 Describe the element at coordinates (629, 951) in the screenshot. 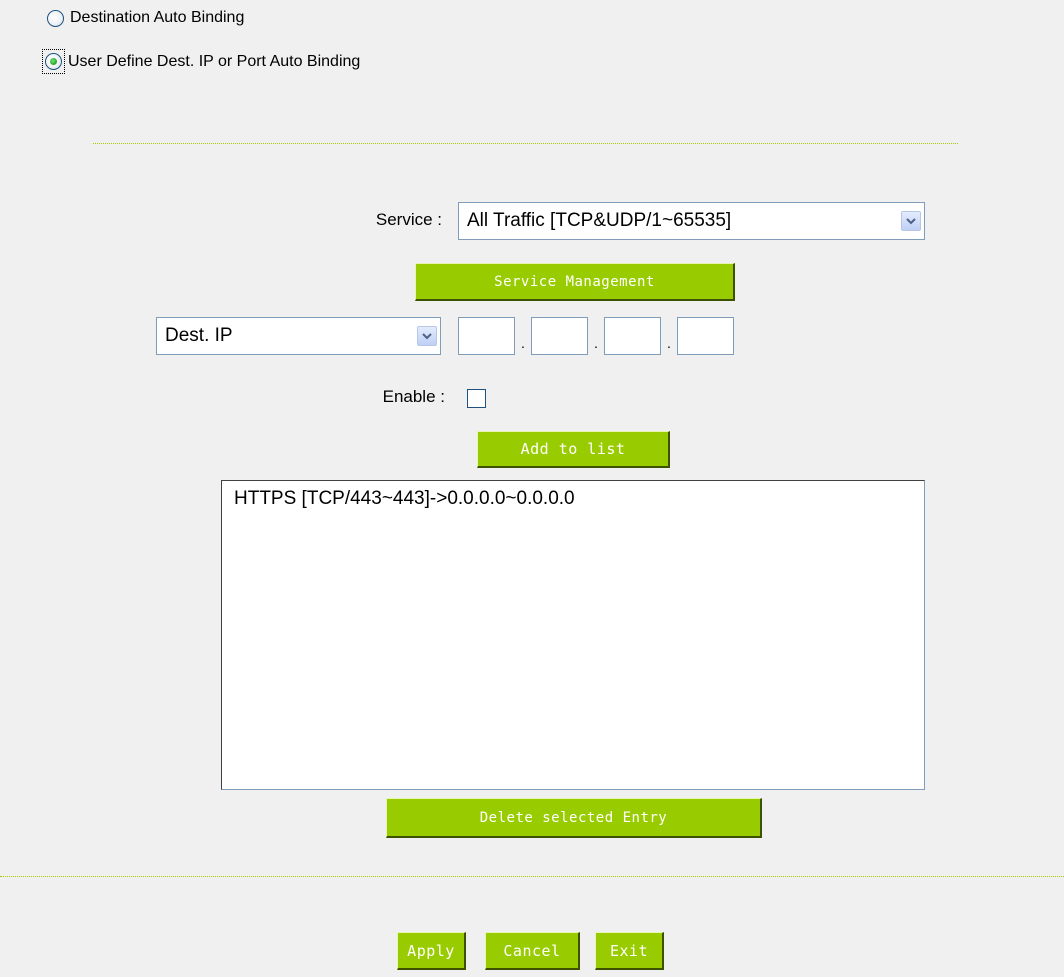

I see `exit-button: Exit` at that location.